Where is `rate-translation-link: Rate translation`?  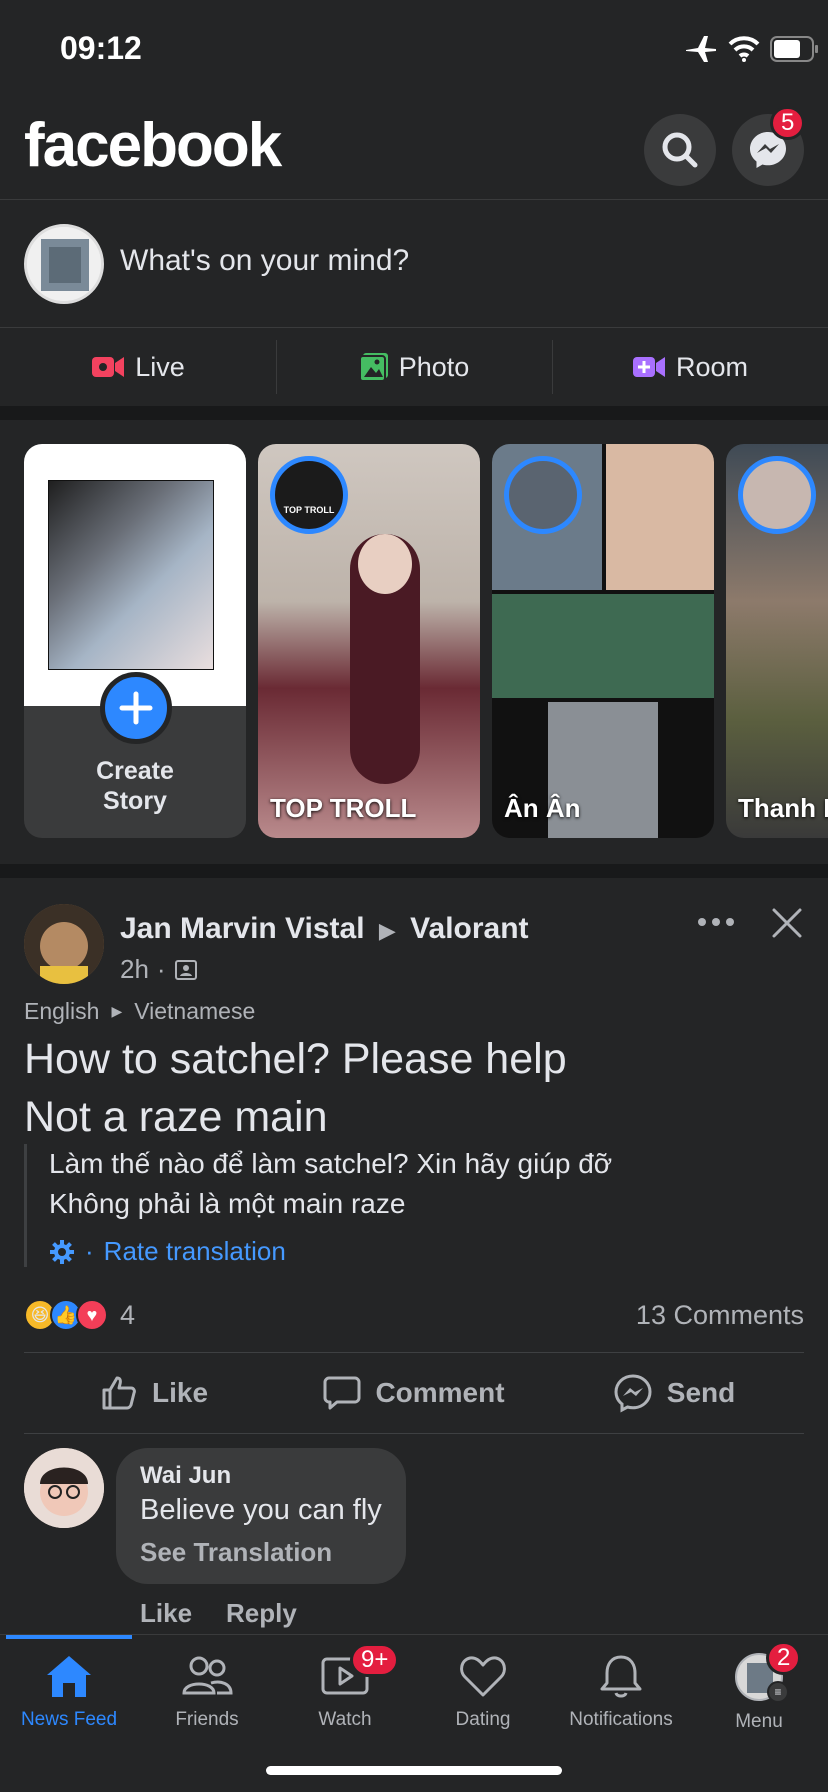 rate-translation-link: Rate translation is located at coordinates (195, 1251).